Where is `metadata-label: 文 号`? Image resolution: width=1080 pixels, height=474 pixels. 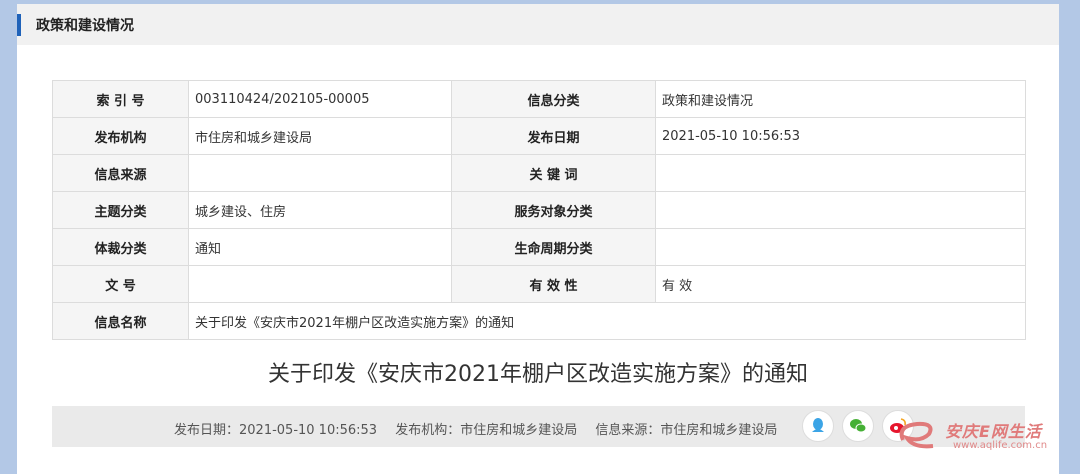 metadata-label: 文 号 is located at coordinates (120, 284).